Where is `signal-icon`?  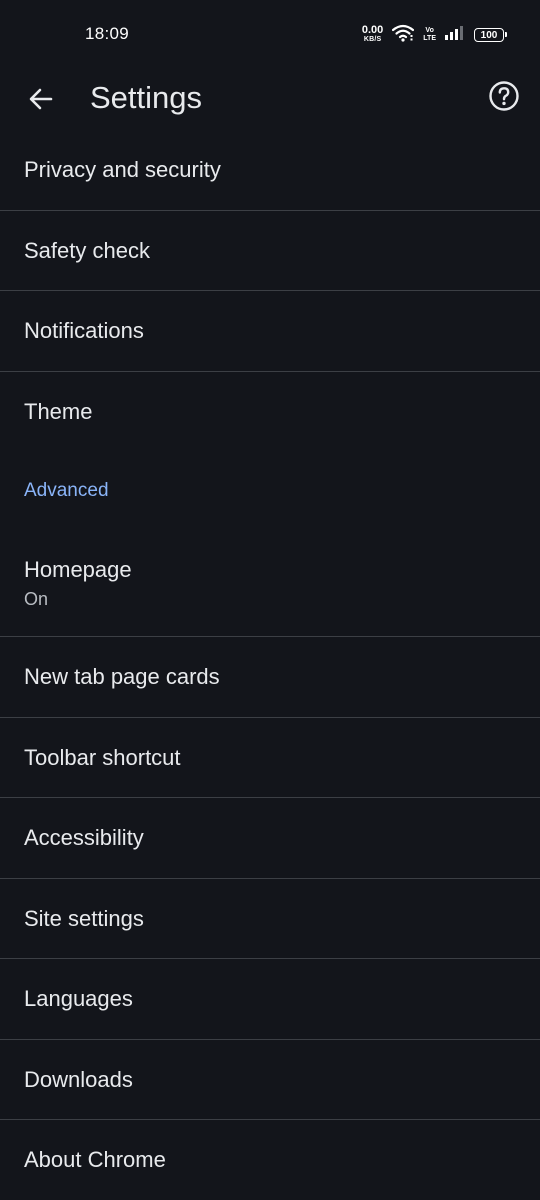
signal-icon is located at coordinates (455, 35).